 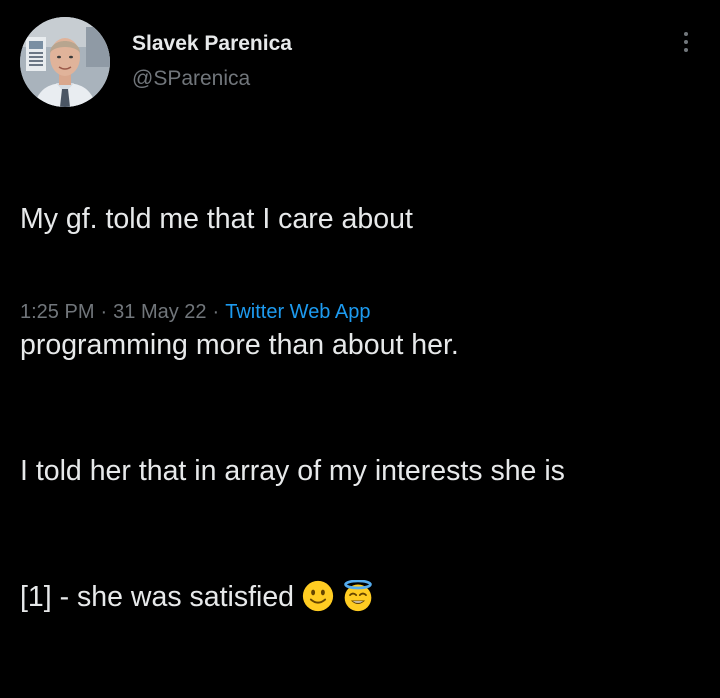 I want to click on tweet-meta: 1:25 PM · 31 May 22 · Twitter Web App, so click(x=195, y=312).